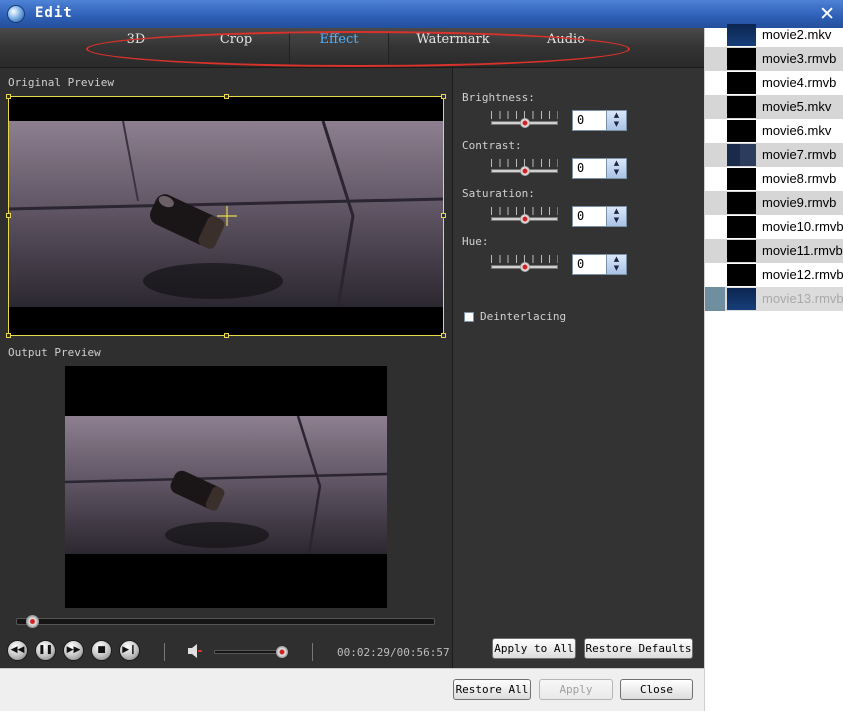 This screenshot has width=843, height=711. I want to click on file-list-item: movie8.rmvb, so click(774, 179).